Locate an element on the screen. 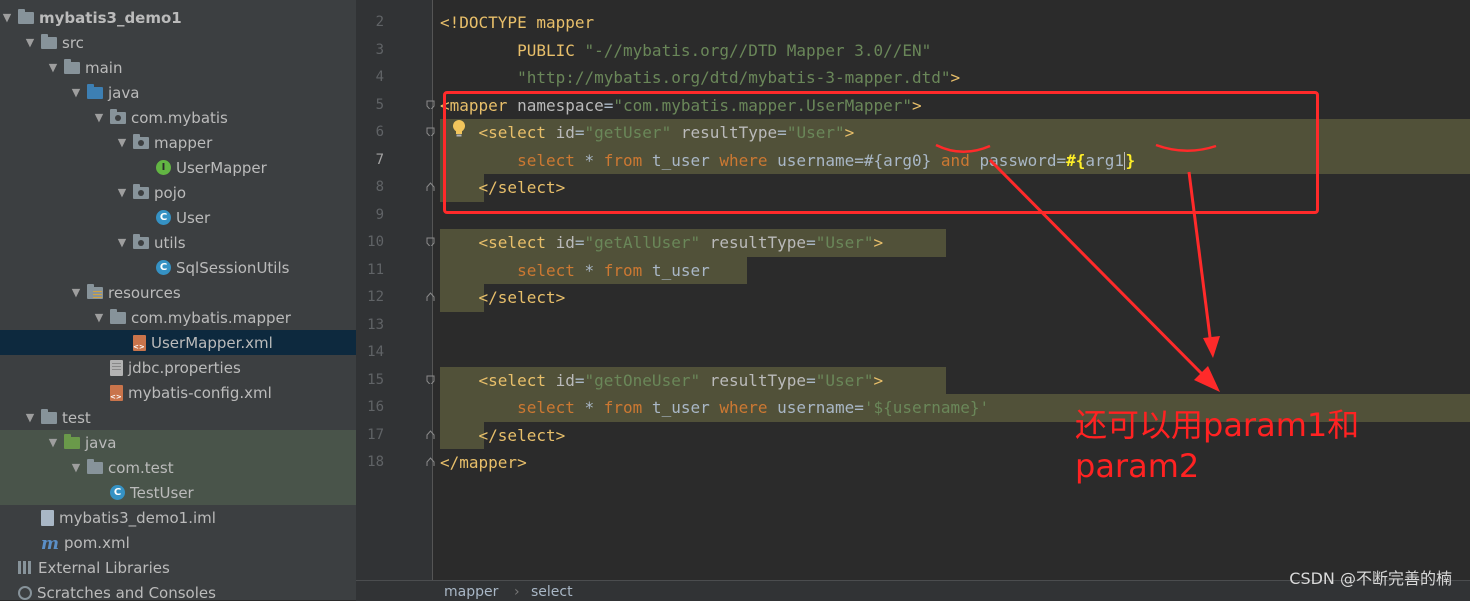 This screenshot has height=601, width=1470. watermark: CSDN @不断完善的楠 is located at coordinates (1370, 578).